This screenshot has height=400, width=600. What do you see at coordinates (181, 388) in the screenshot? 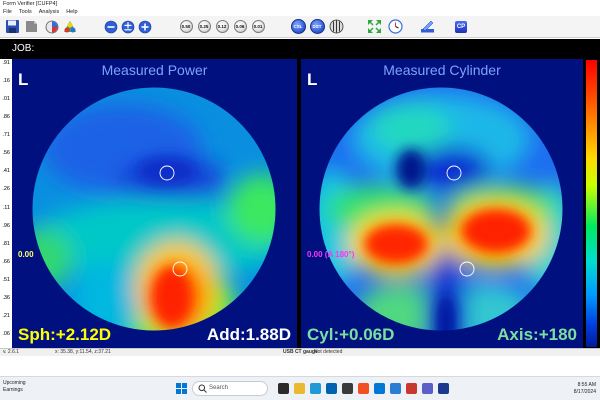
I see `windows-start-icon` at bounding box center [181, 388].